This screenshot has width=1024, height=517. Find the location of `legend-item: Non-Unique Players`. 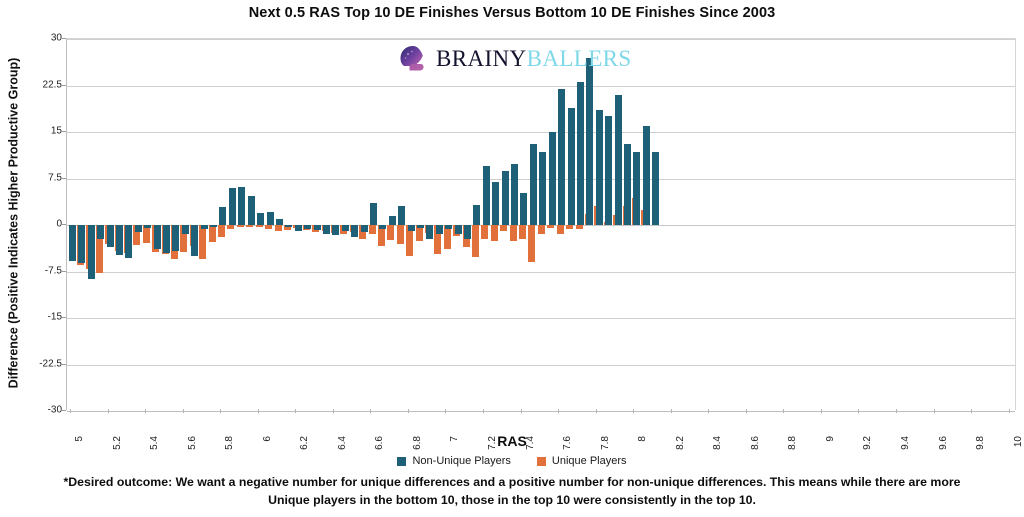

legend-item: Non-Unique Players is located at coordinates (454, 461).